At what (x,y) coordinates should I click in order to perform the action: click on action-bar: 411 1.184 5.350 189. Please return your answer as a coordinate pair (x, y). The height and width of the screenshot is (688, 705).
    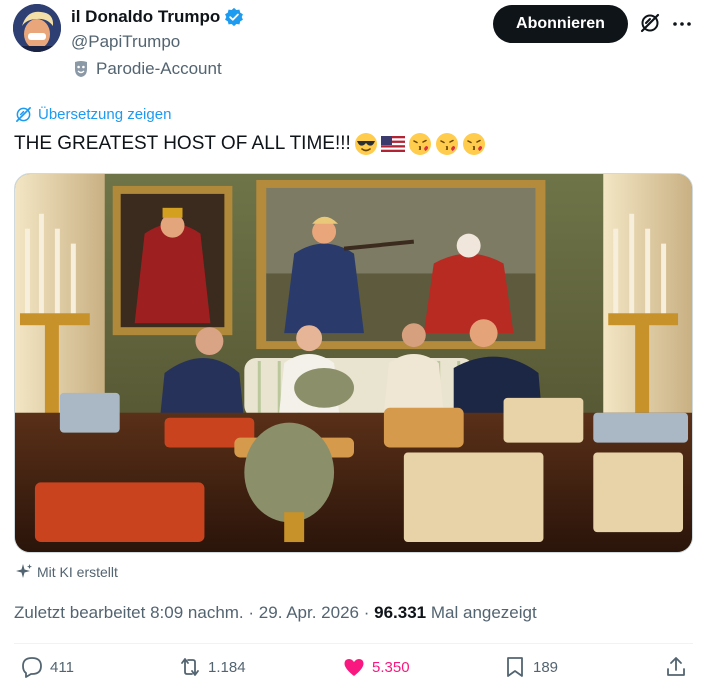
    Looking at the image, I should click on (352, 670).